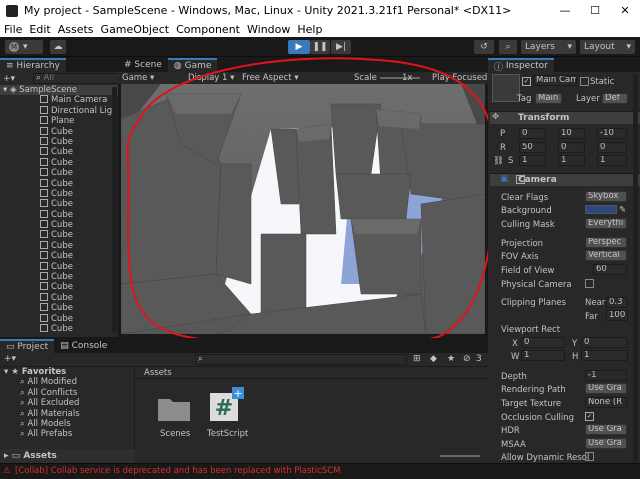 This screenshot has height=479, width=640. Describe the element at coordinates (571, 147) in the screenshot. I see `rotation-y-field: 0` at that location.